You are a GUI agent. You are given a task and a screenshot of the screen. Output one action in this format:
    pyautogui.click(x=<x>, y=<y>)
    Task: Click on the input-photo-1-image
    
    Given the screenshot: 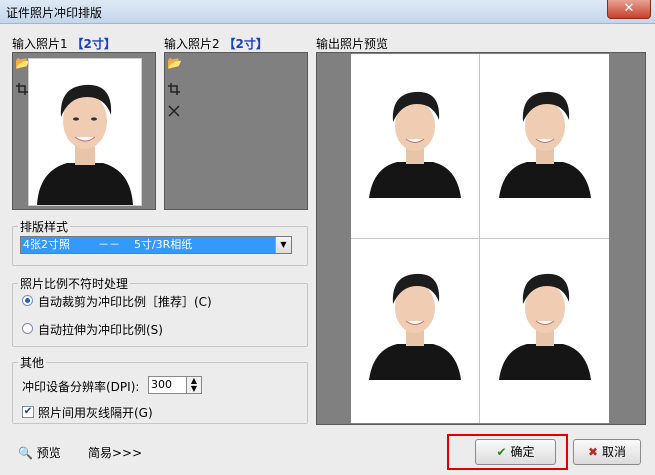 What is the action you would take?
    pyautogui.click(x=85, y=132)
    